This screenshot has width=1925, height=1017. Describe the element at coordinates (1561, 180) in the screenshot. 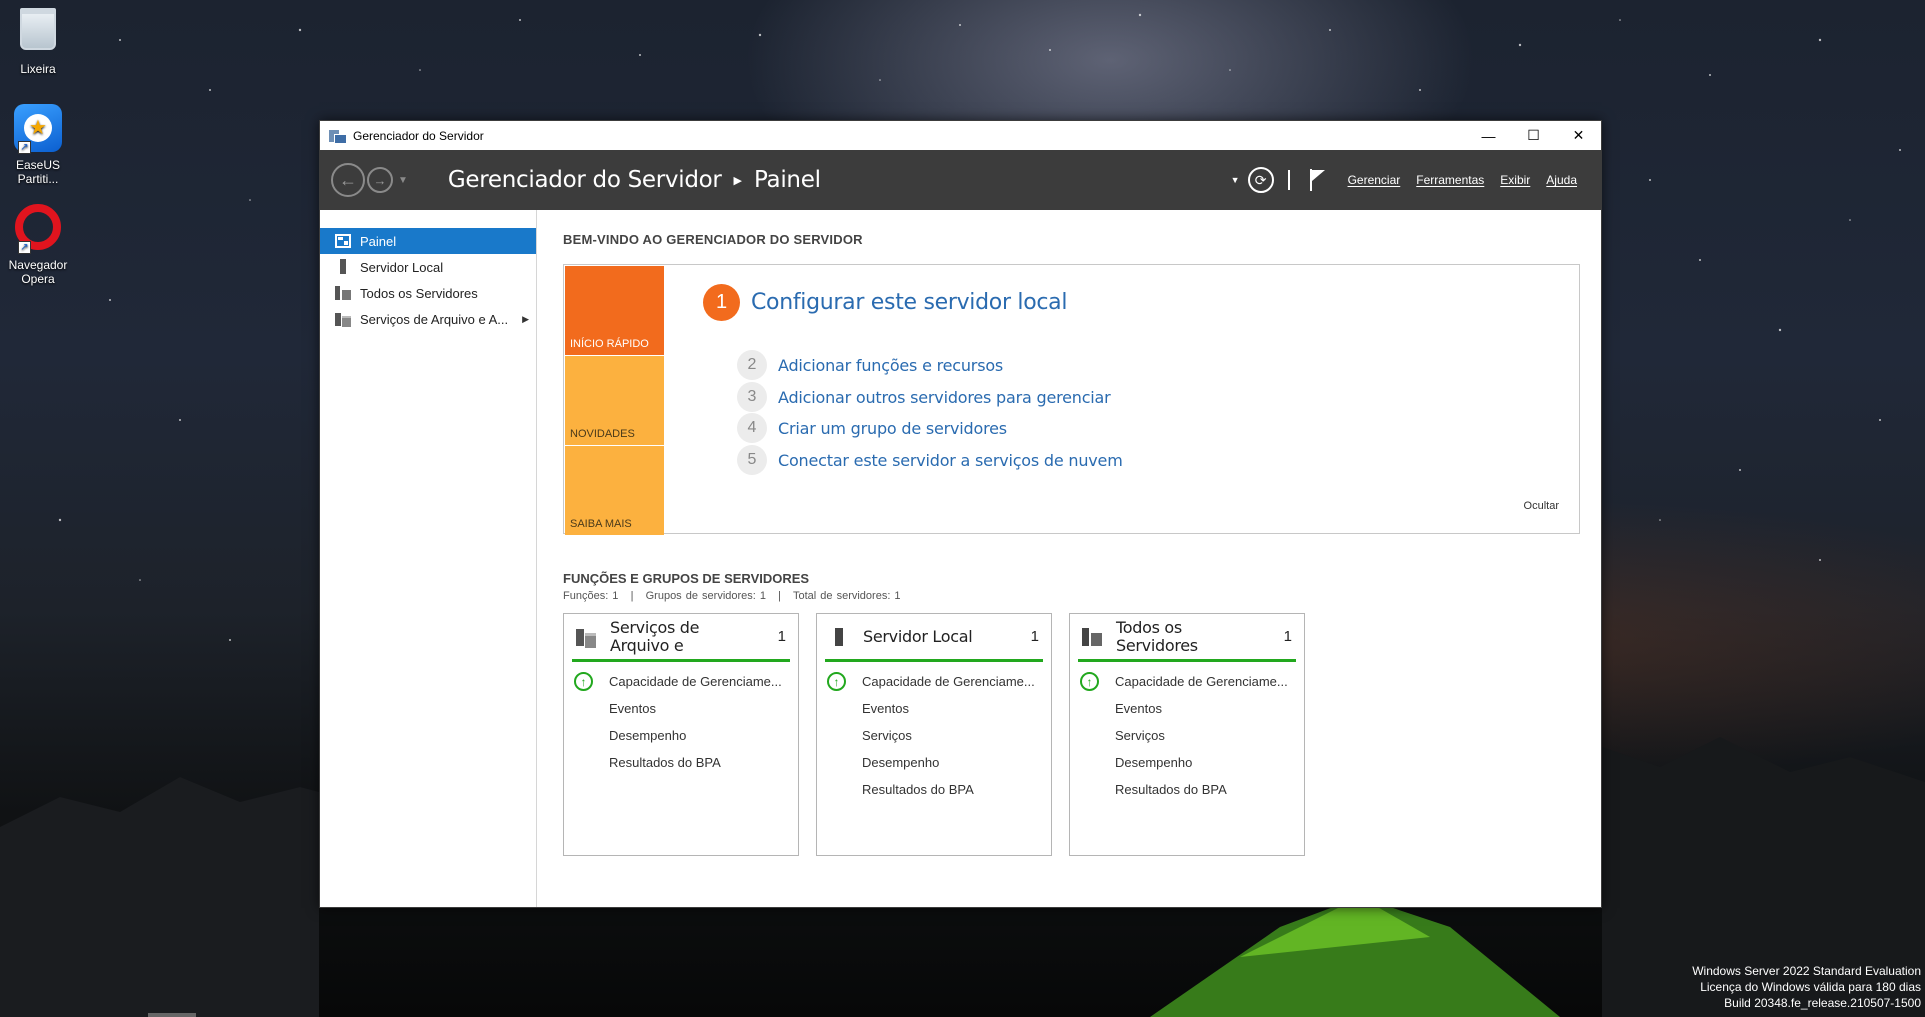

I see `menu-ajuda: Ajuda` at that location.